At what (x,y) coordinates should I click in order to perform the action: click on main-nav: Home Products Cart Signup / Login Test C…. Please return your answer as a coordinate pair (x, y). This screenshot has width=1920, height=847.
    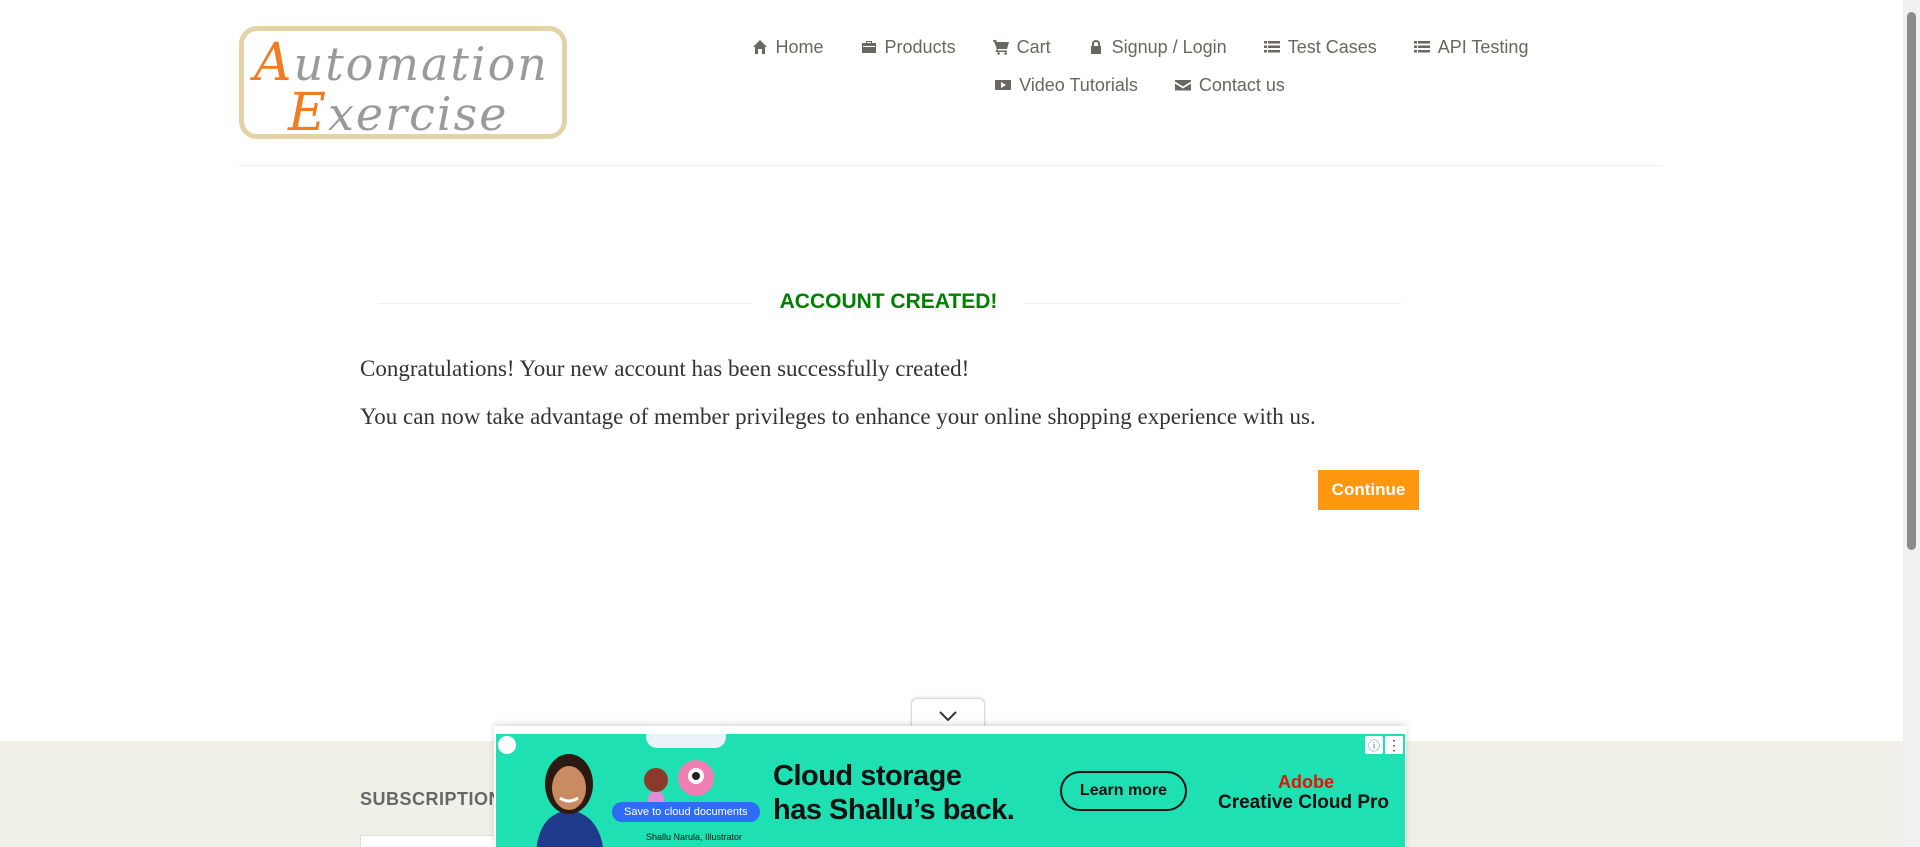
    Looking at the image, I should click on (1140, 66).